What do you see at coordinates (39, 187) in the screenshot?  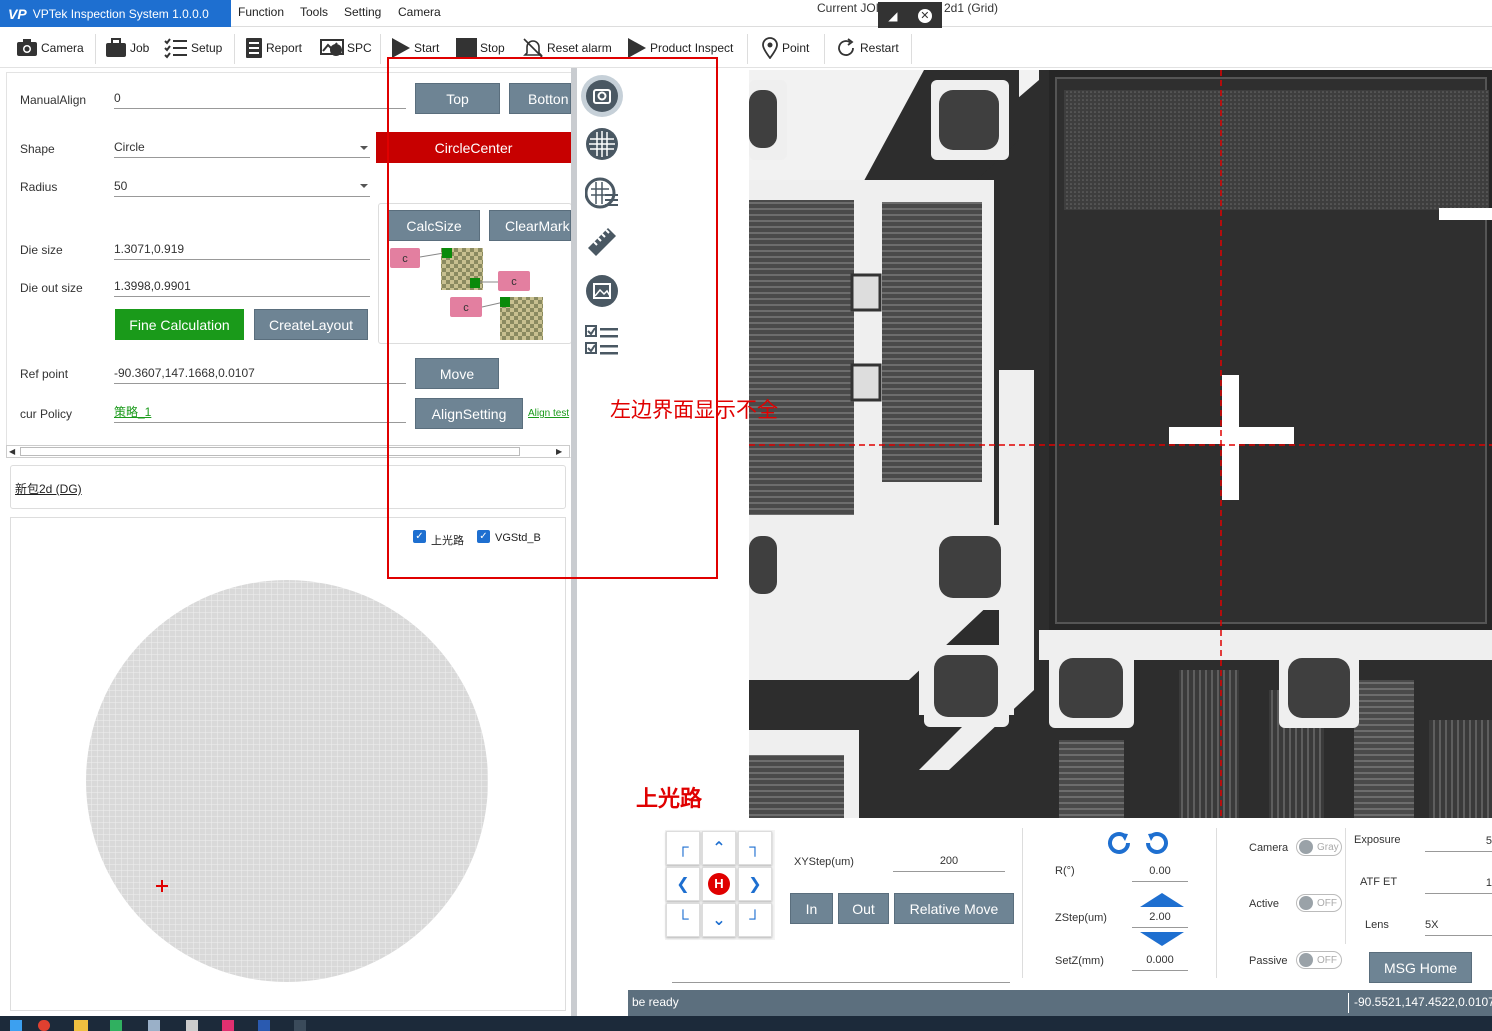 I see `radius-label: Radius` at bounding box center [39, 187].